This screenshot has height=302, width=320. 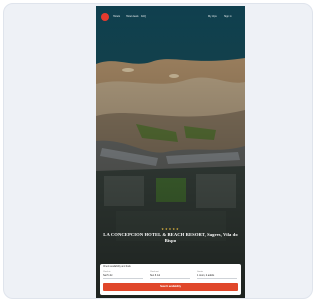 I want to click on top-navigation: Hotels Hotel deals FAQ My trips Sign in, so click(x=170, y=17).